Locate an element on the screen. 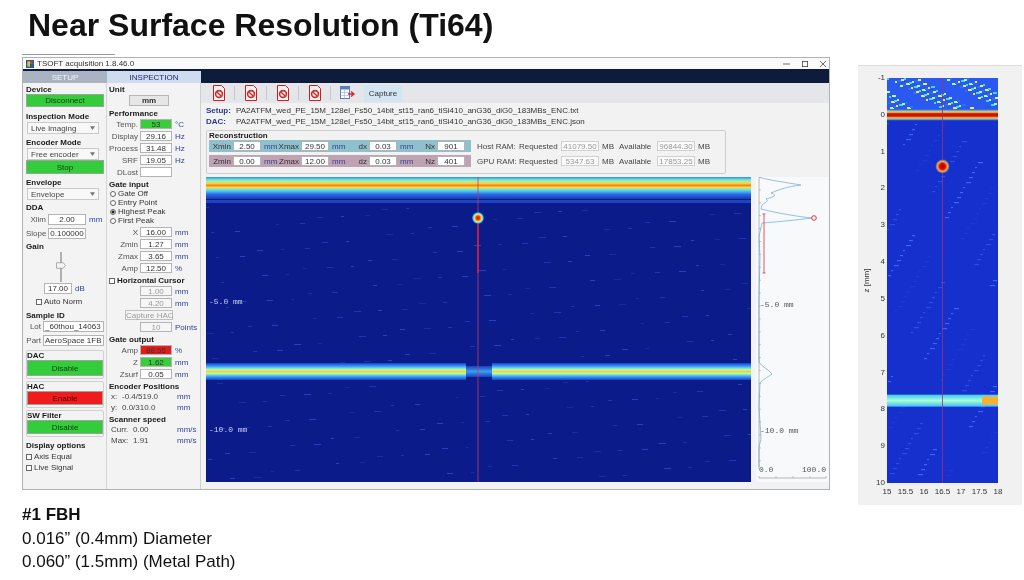 This screenshot has width=1024, height=580. checkbox-option: Axis Equal is located at coordinates (49, 456).